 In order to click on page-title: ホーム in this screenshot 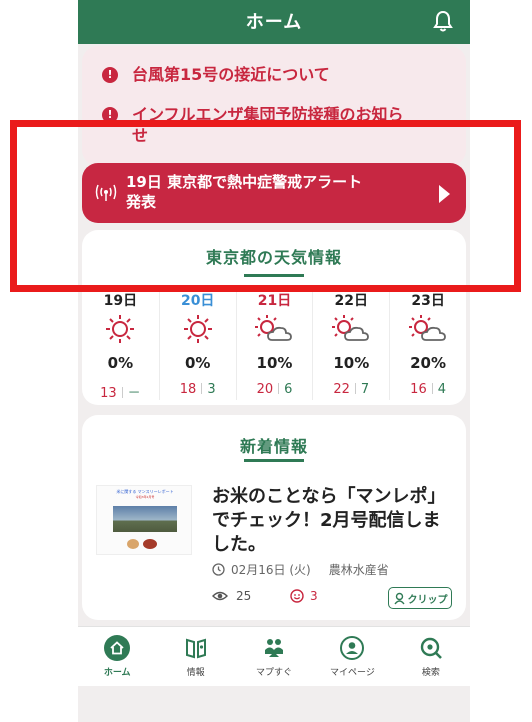, I will do `click(274, 22)`.